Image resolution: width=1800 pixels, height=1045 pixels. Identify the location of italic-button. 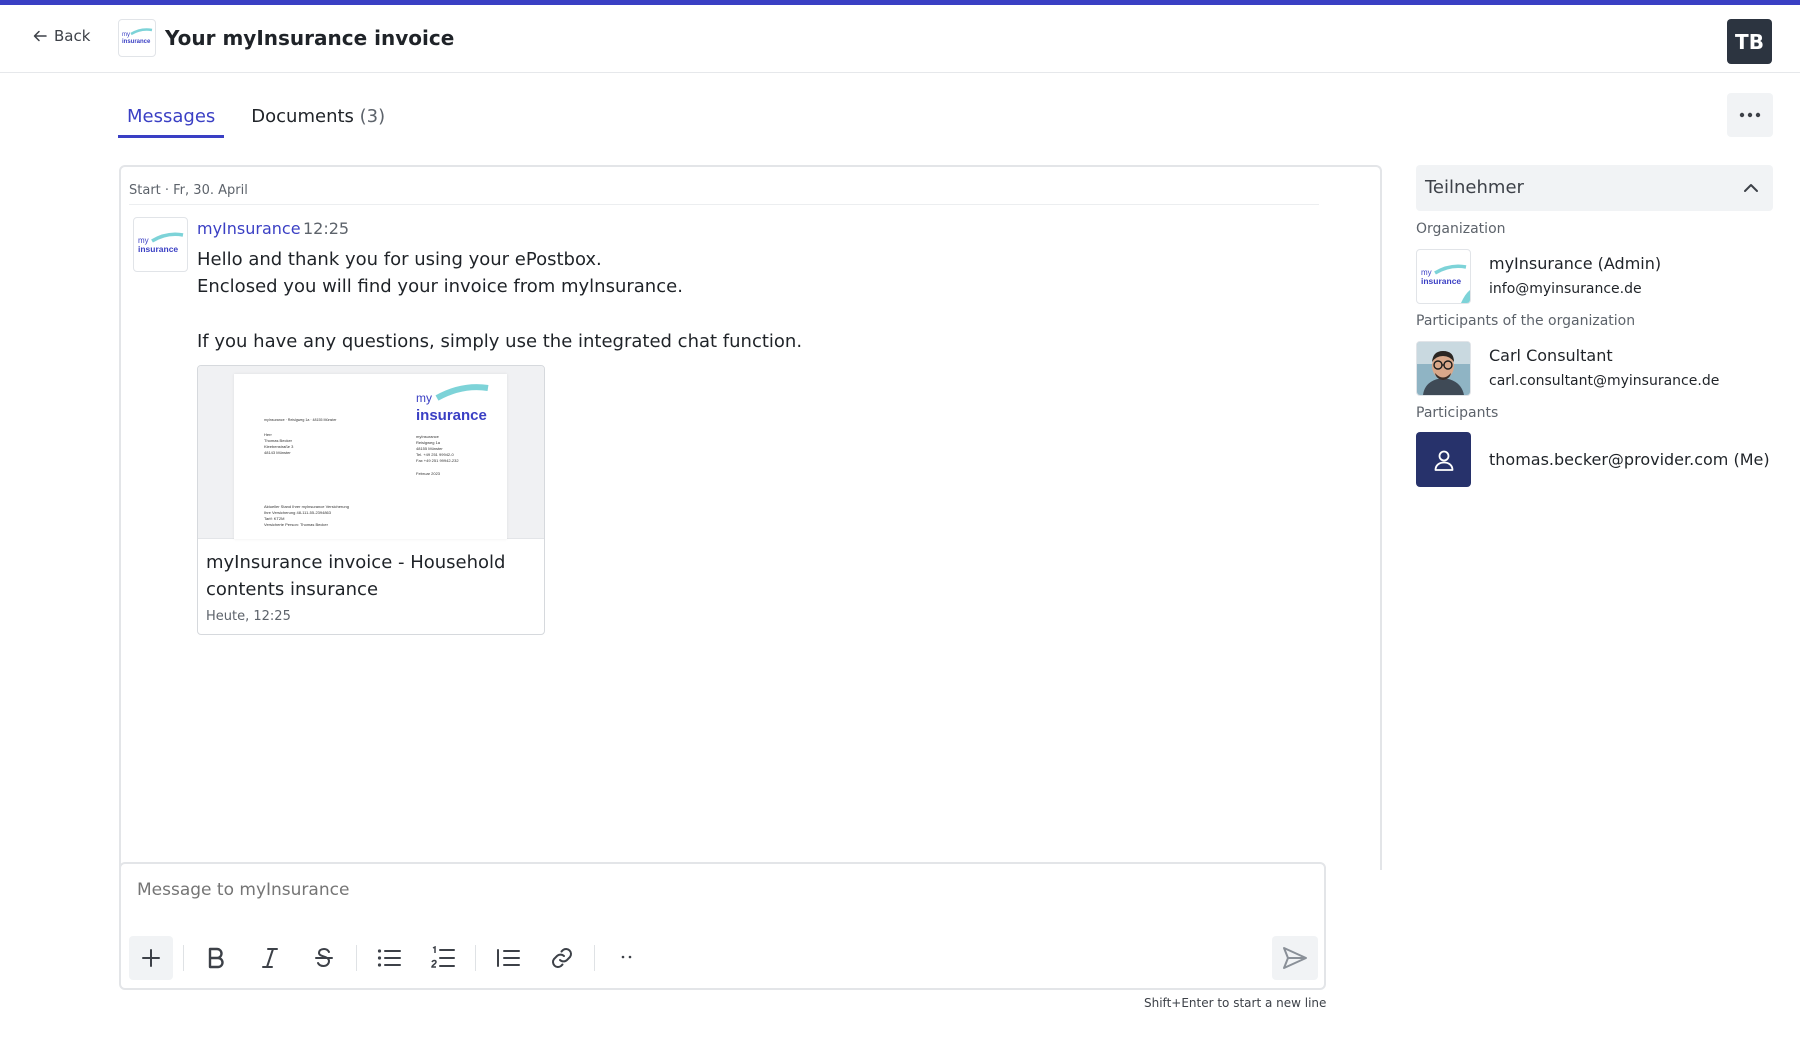
(270, 958).